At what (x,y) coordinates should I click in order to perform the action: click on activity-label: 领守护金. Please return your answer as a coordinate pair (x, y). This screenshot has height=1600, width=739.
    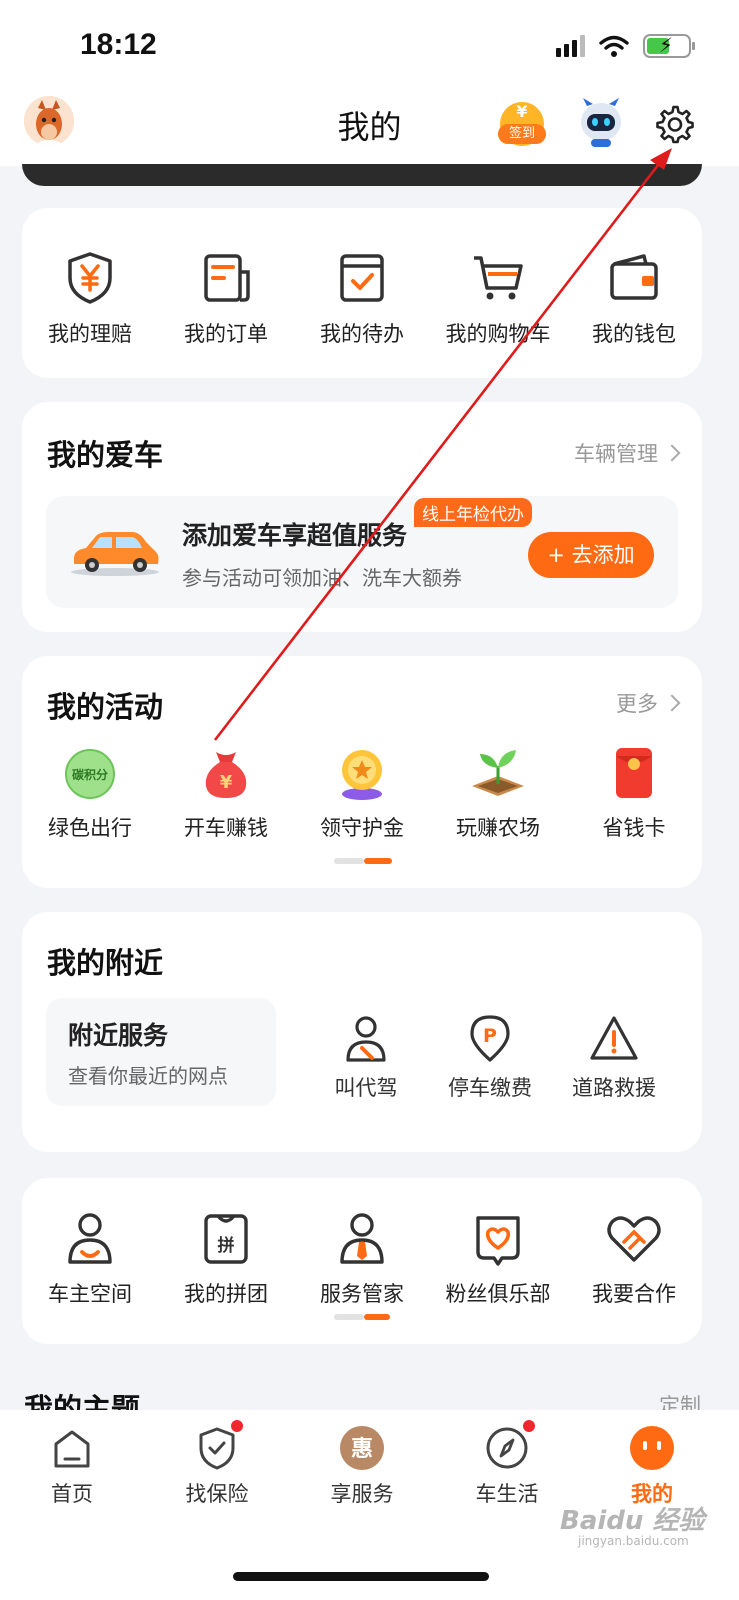
    Looking at the image, I should click on (362, 828).